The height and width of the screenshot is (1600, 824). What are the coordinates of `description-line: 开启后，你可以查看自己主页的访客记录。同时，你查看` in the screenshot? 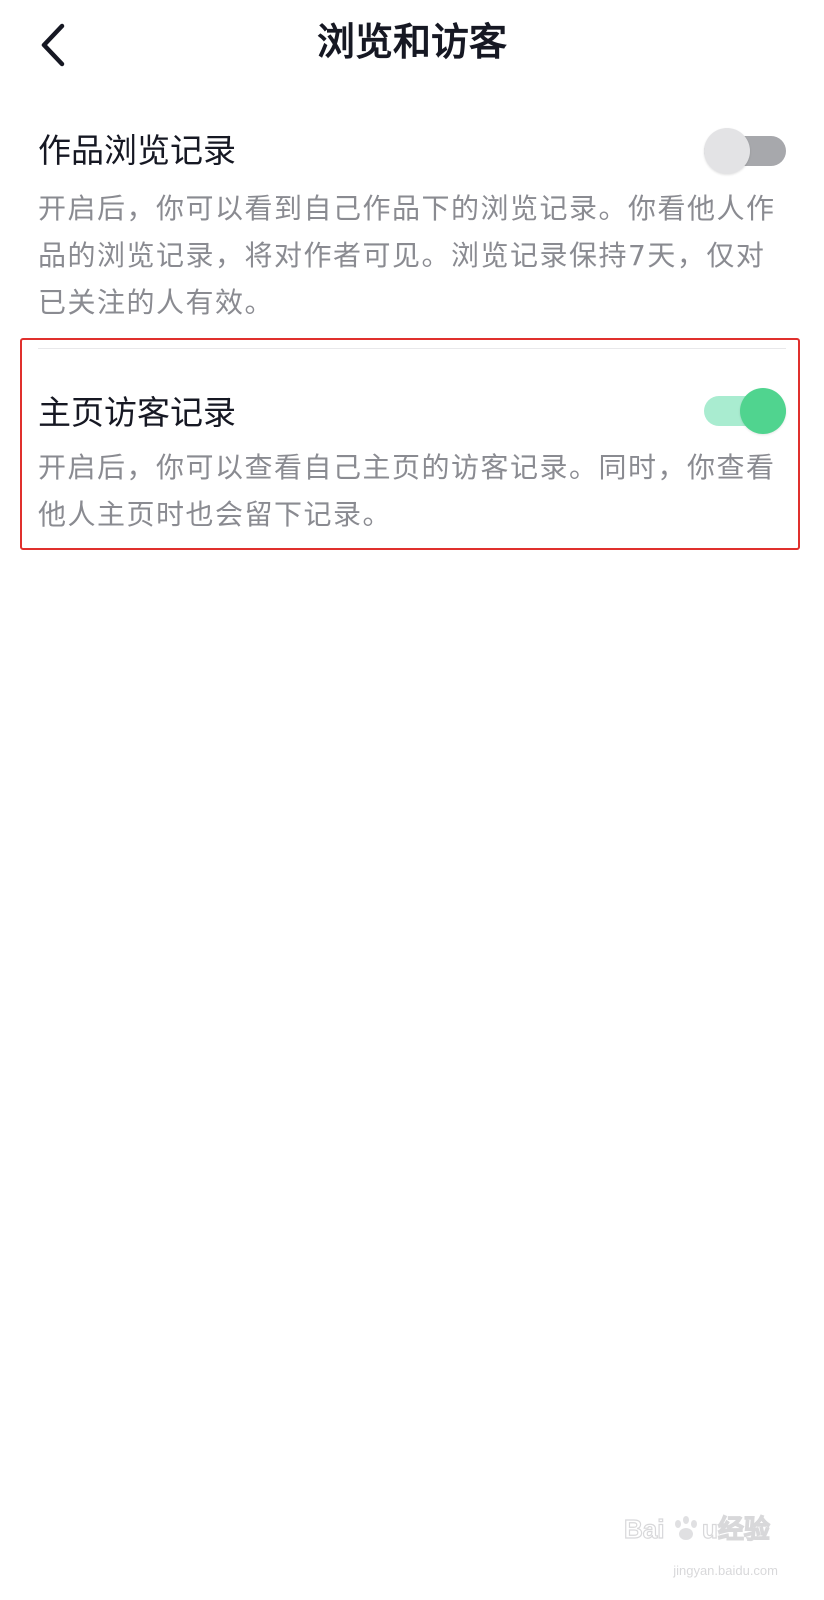 It's located at (407, 467).